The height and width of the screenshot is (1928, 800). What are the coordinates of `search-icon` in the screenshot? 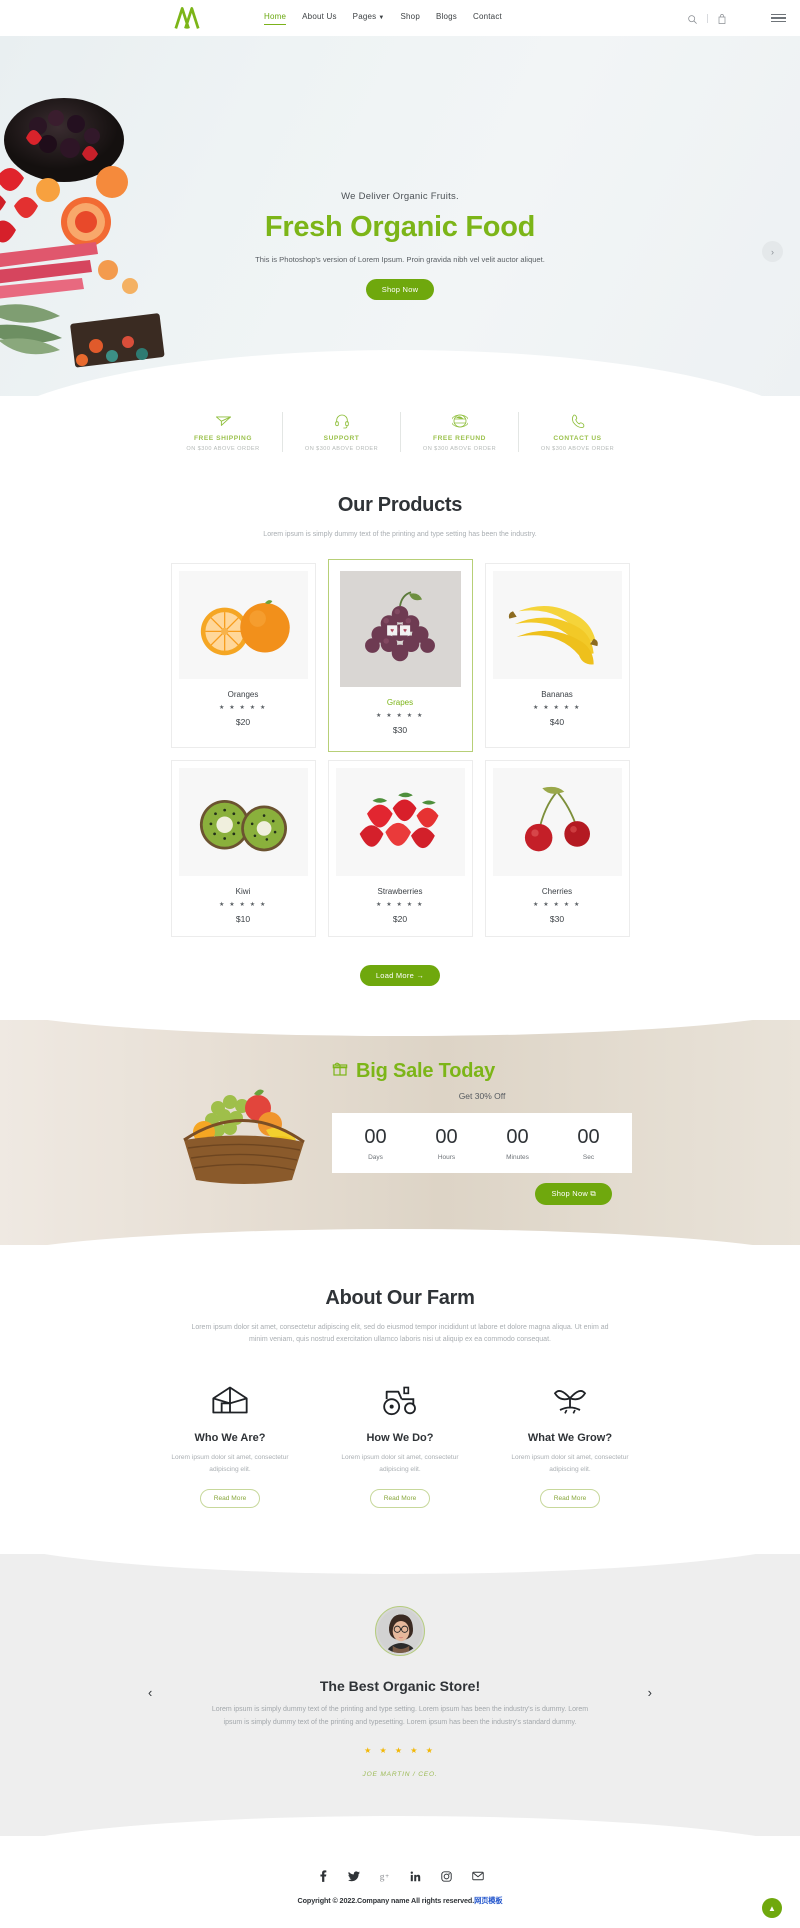 It's located at (692, 18).